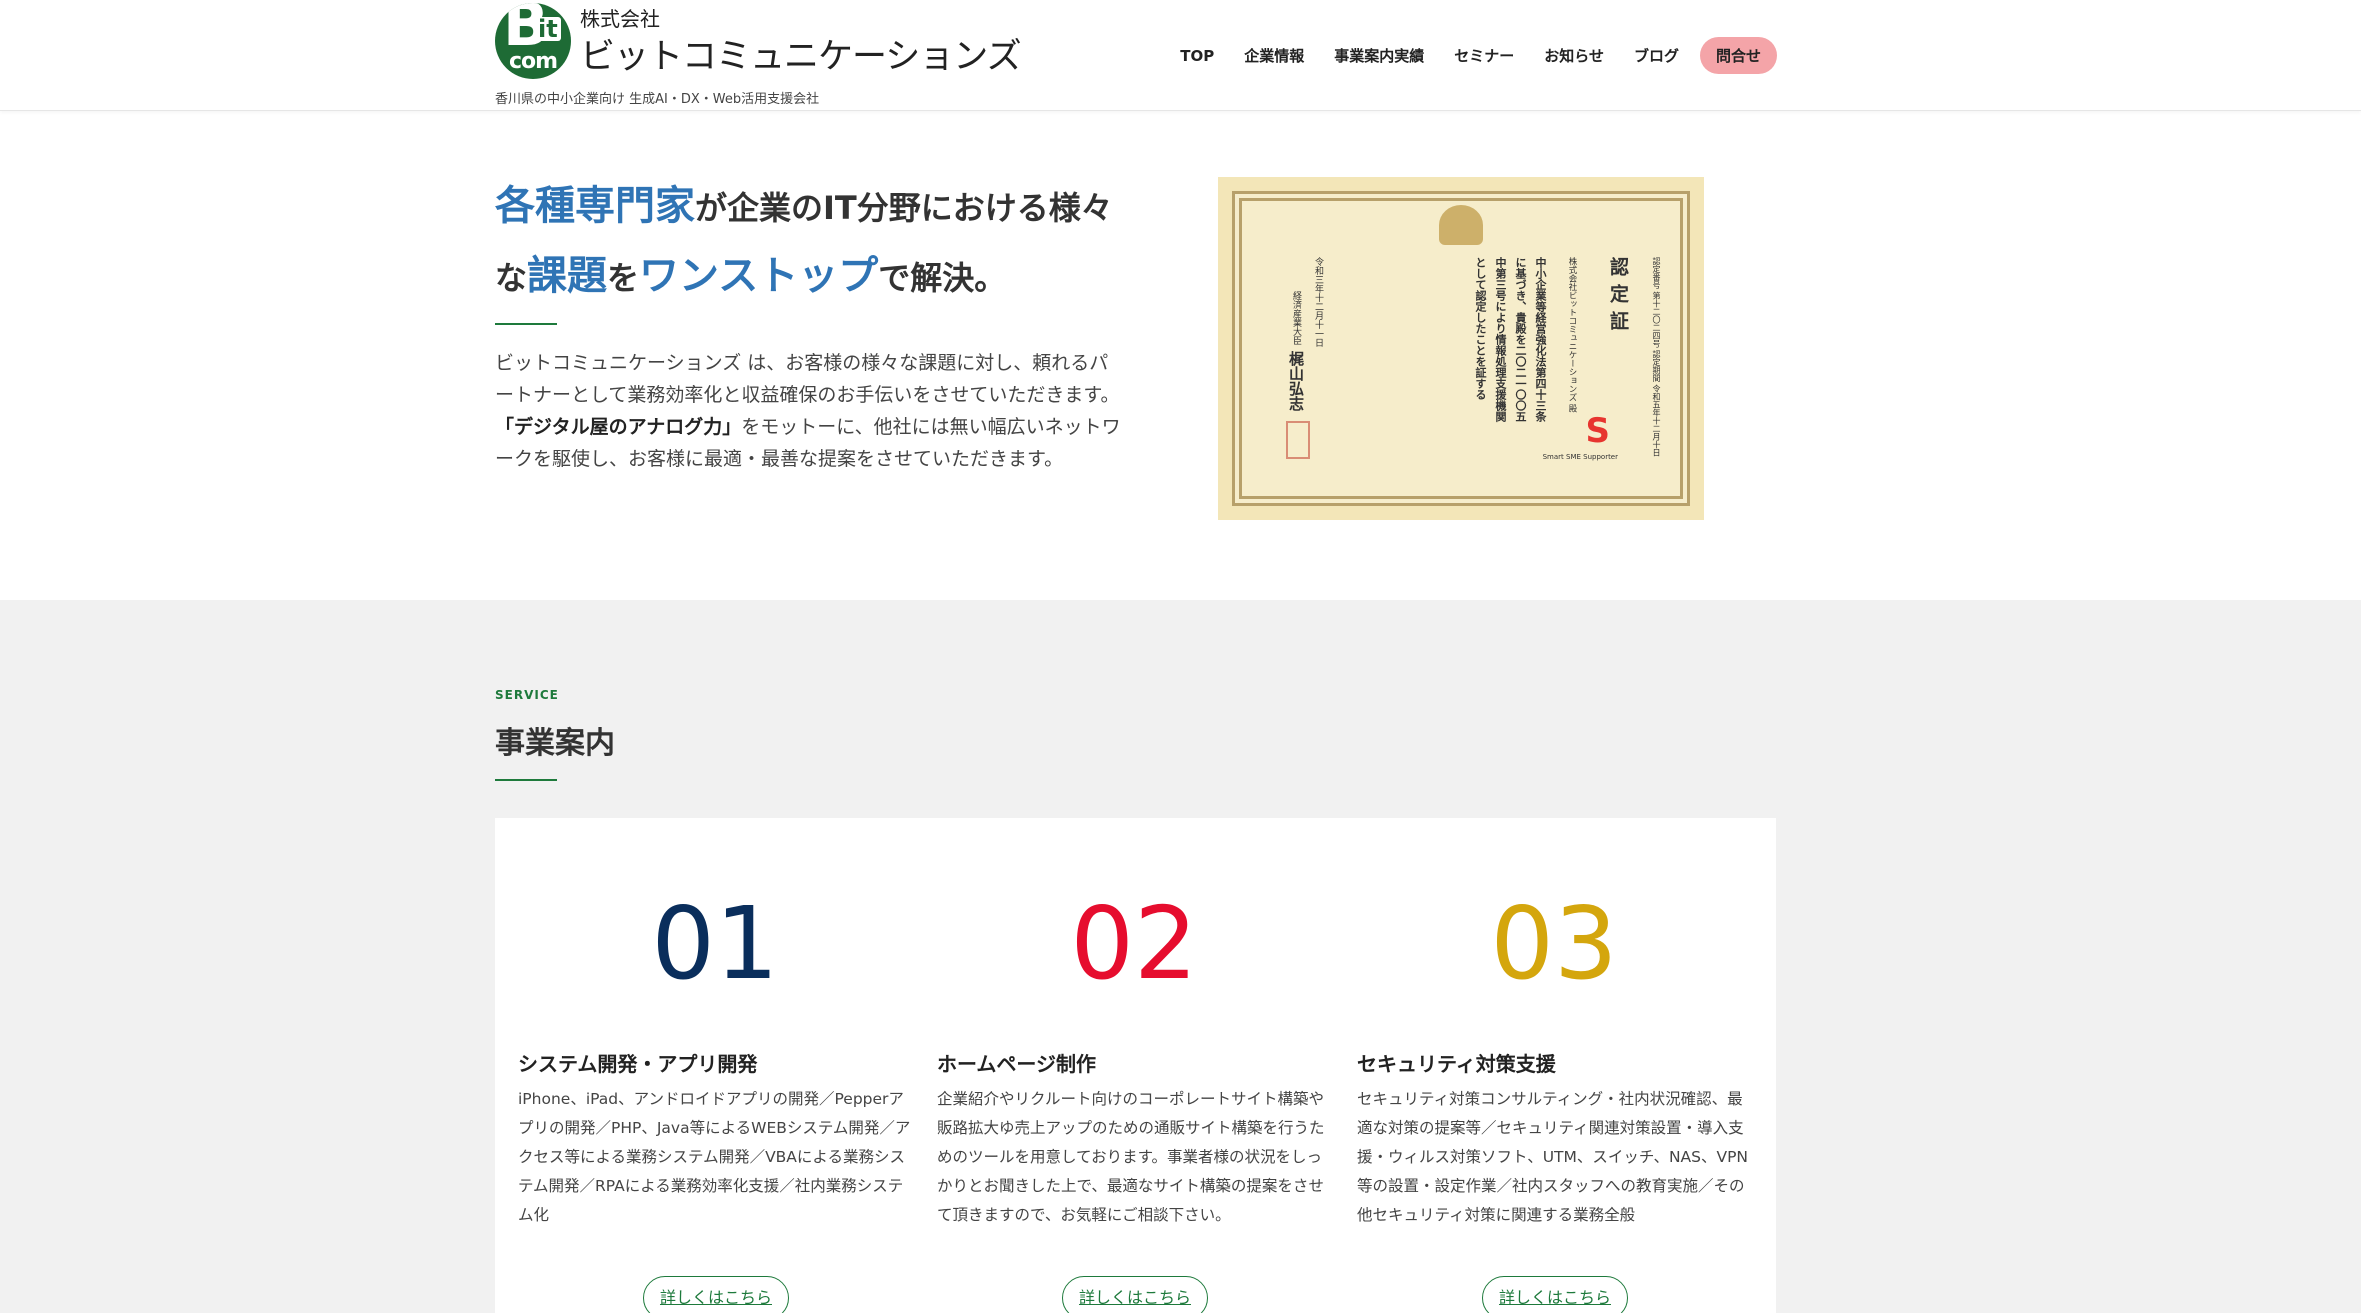 Image resolution: width=2361 pixels, height=1313 pixels. What do you see at coordinates (1484, 55) in the screenshot?
I see `nav-seminar: セミナー` at bounding box center [1484, 55].